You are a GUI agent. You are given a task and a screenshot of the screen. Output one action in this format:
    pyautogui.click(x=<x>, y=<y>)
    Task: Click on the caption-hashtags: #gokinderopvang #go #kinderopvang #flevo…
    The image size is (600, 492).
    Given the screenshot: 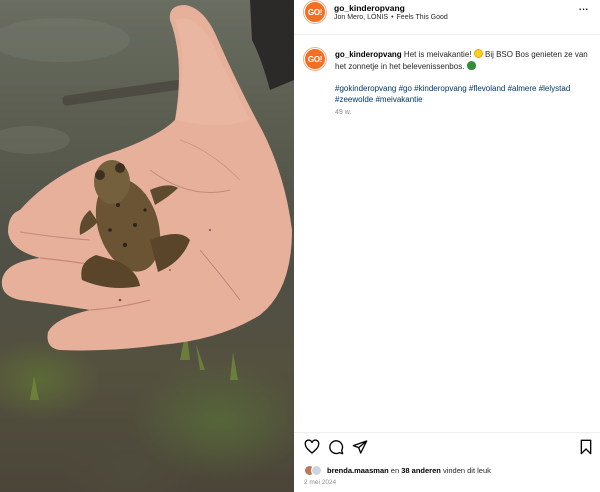 What is the action you would take?
    pyautogui.click(x=466, y=94)
    